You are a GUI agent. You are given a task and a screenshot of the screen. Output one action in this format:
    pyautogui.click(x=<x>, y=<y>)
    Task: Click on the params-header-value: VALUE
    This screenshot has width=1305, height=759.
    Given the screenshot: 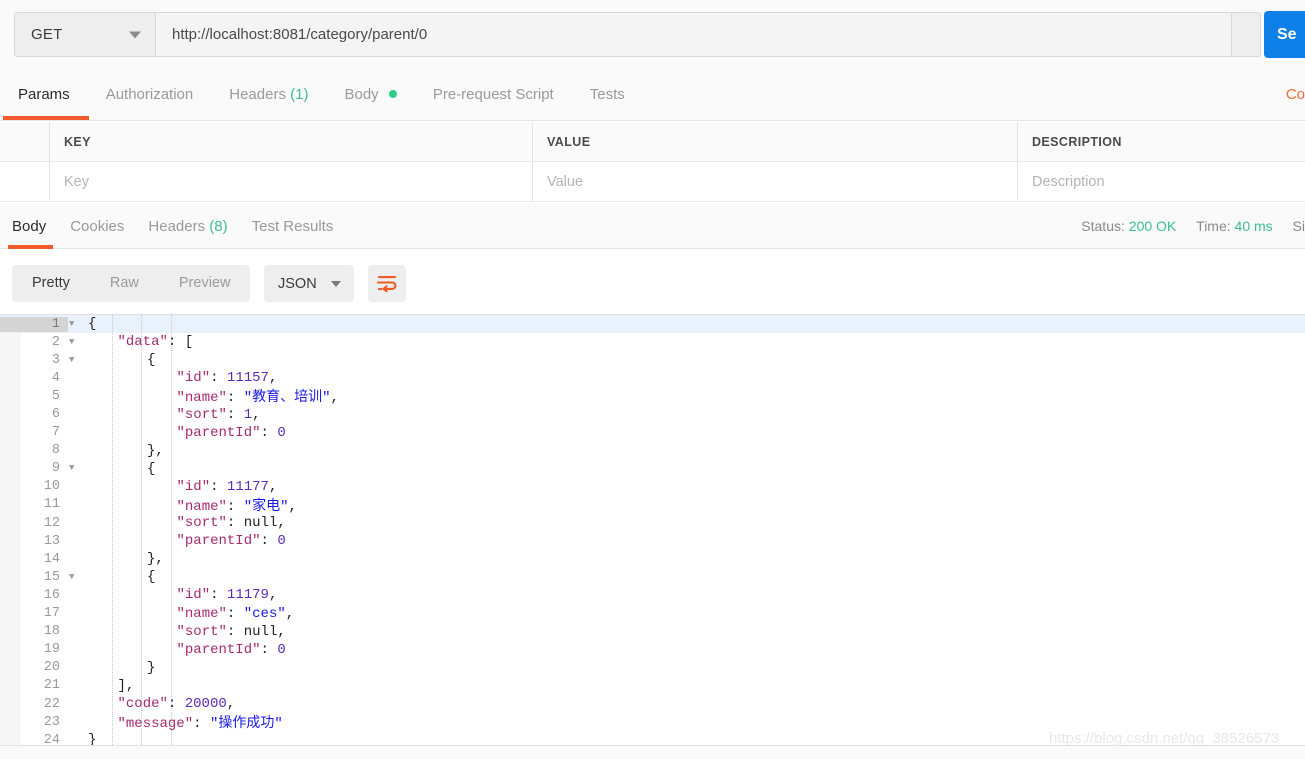 What is the action you would take?
    pyautogui.click(x=775, y=141)
    